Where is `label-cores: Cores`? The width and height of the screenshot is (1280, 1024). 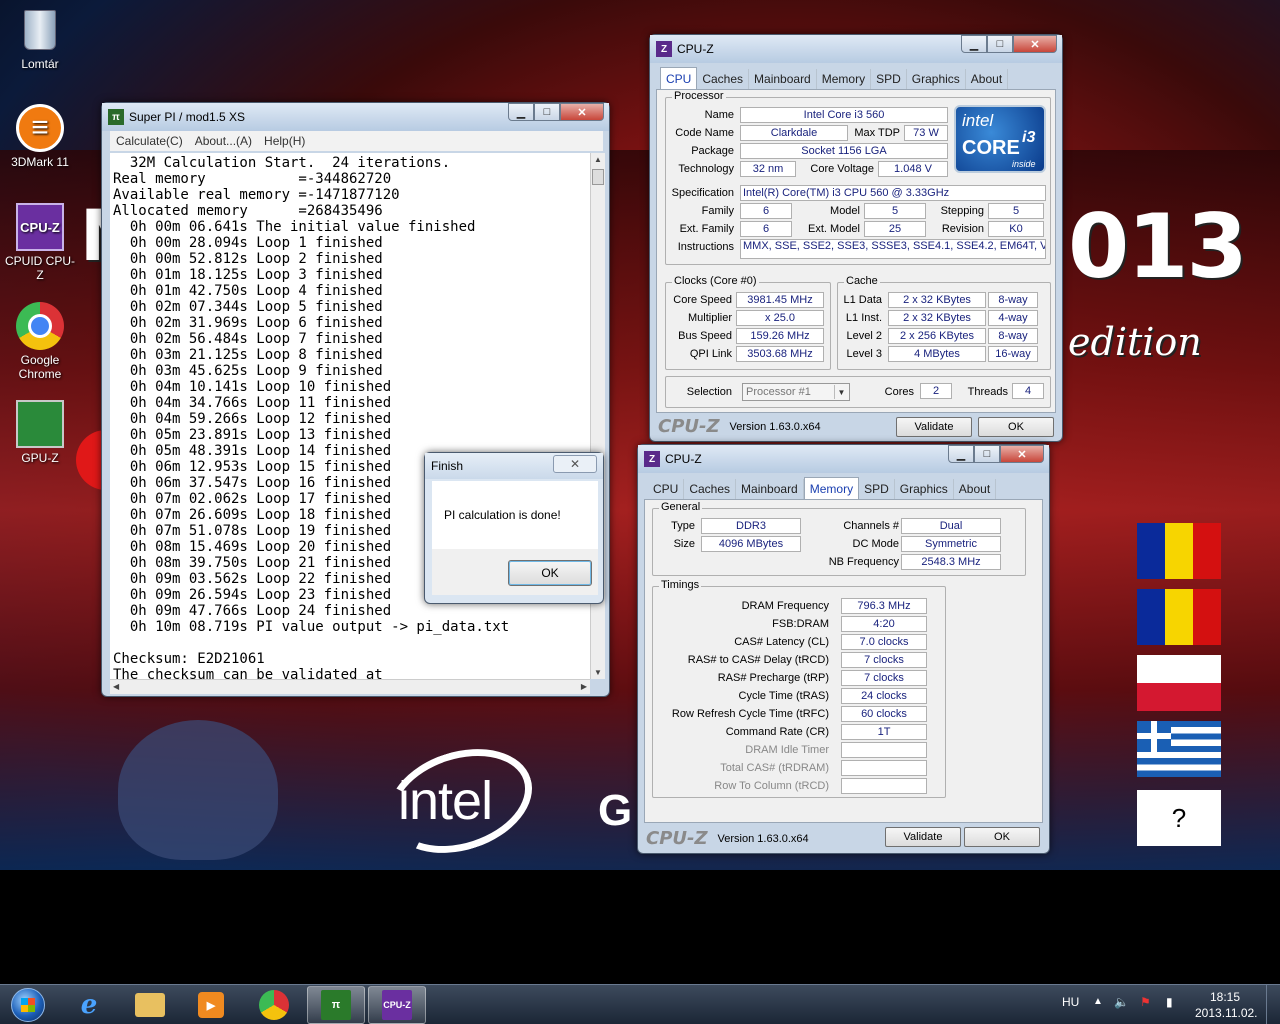
label-cores: Cores is located at coordinates (899, 392).